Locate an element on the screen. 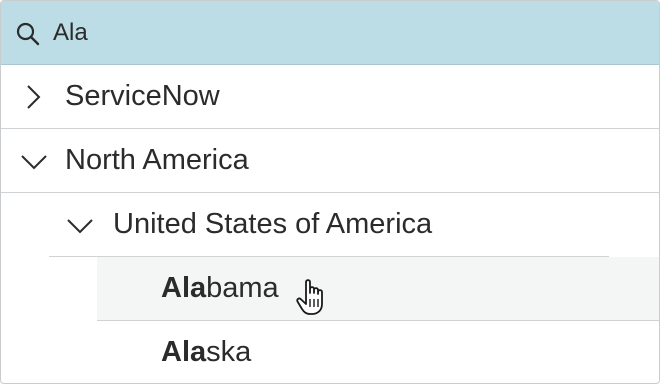  tree-item-label: Alaska is located at coordinates (206, 352).